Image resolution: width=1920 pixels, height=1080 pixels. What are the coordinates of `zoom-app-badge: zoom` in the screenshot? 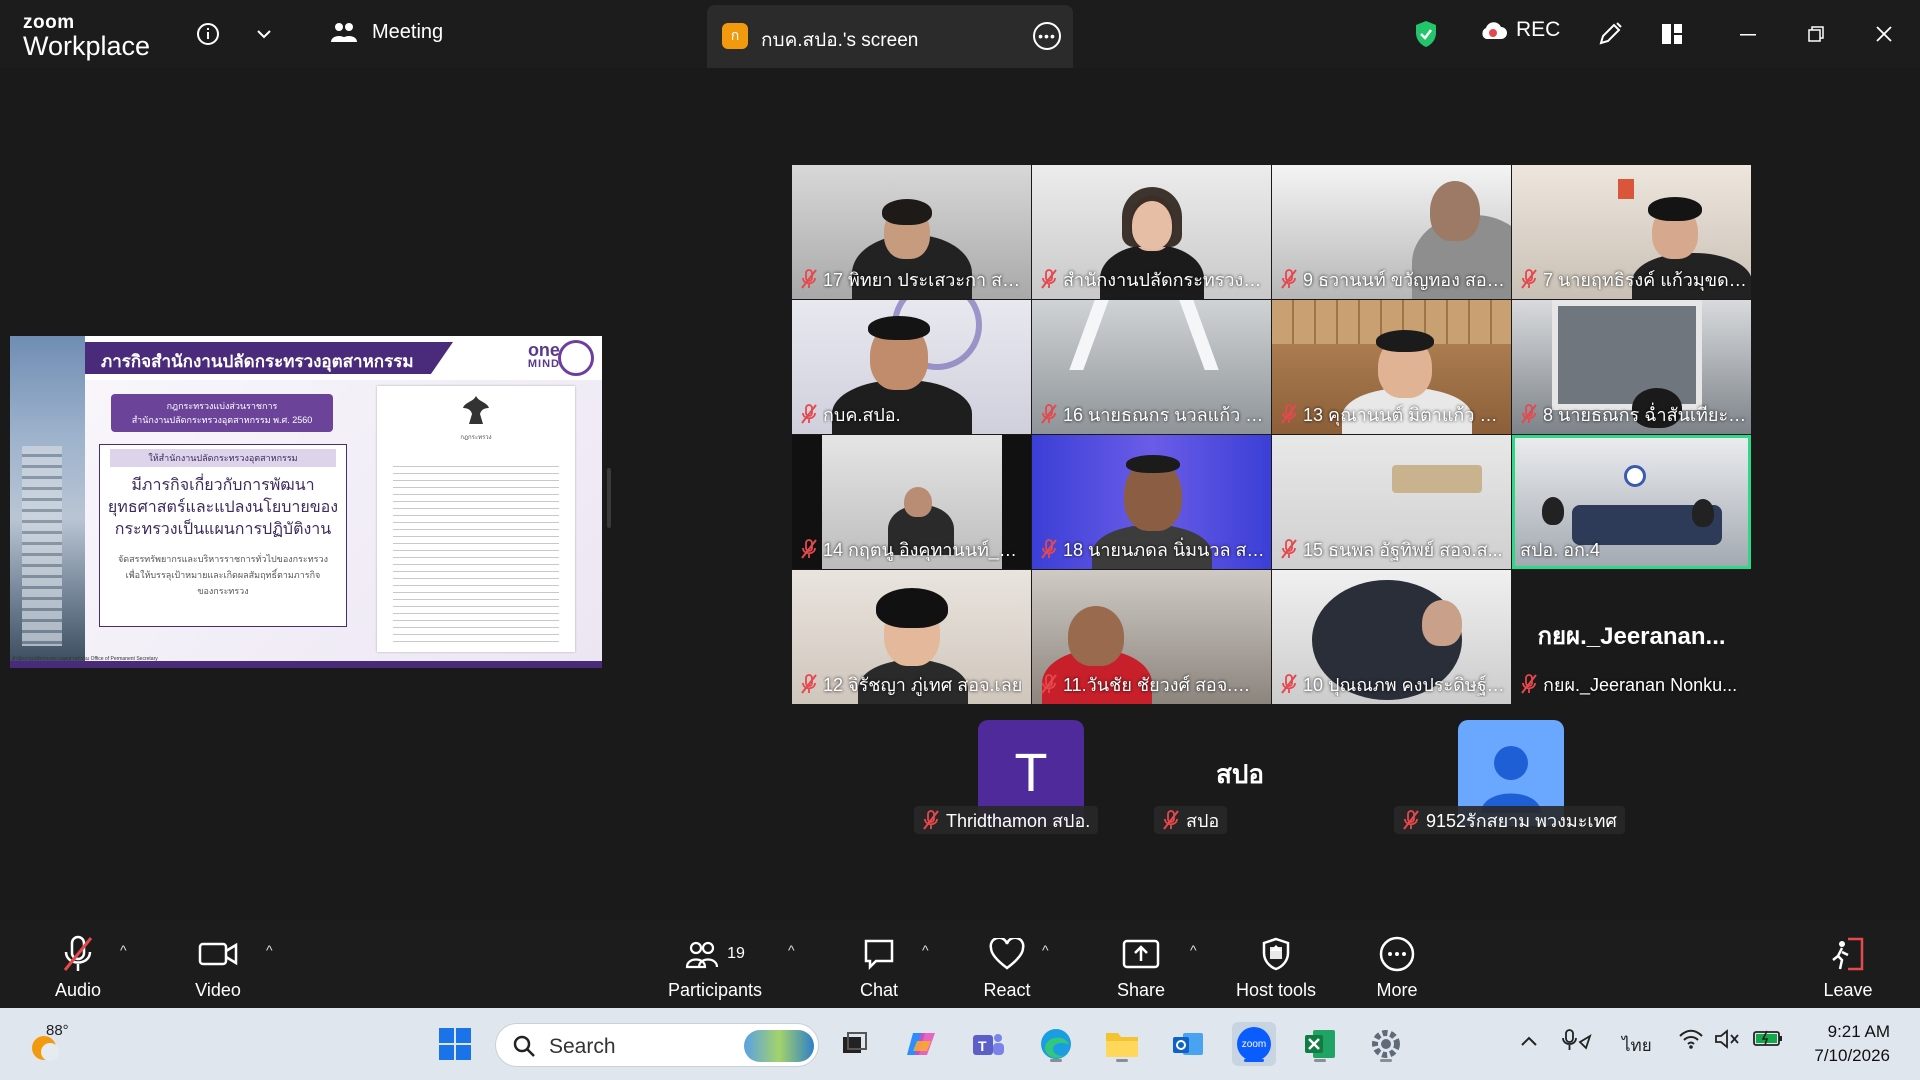 It's located at (1254, 1044).